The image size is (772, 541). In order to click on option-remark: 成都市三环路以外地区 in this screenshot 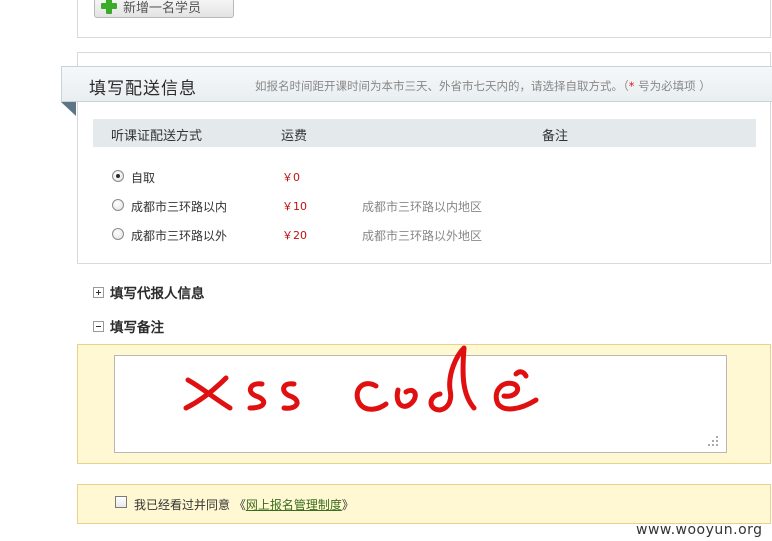, I will do `click(422, 236)`.